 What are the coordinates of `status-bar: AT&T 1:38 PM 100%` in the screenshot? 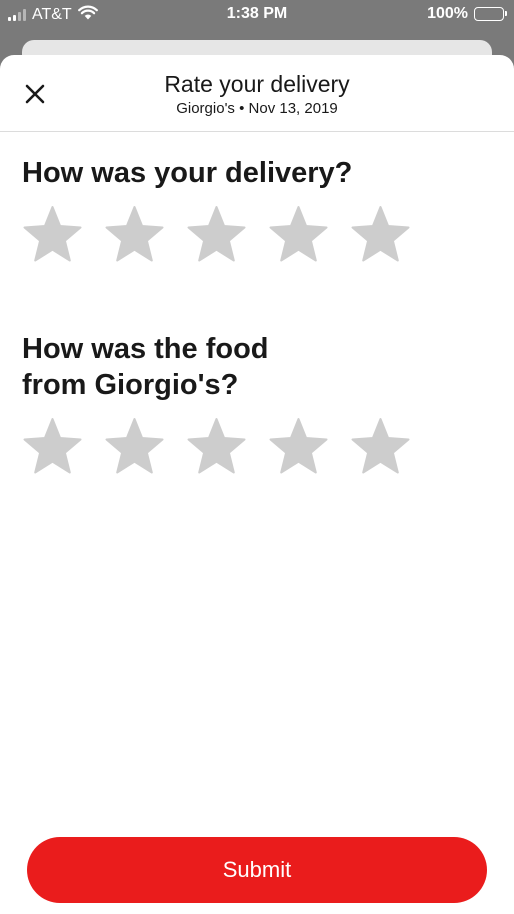 It's located at (257, 15).